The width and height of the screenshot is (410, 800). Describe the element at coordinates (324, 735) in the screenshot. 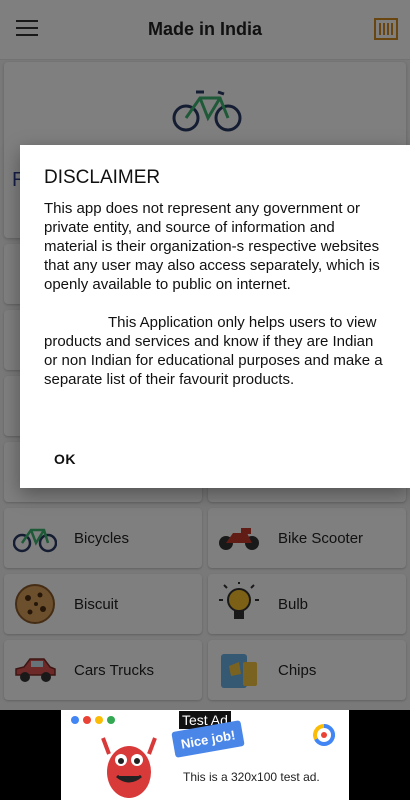

I see `ad-logo-icon` at that location.